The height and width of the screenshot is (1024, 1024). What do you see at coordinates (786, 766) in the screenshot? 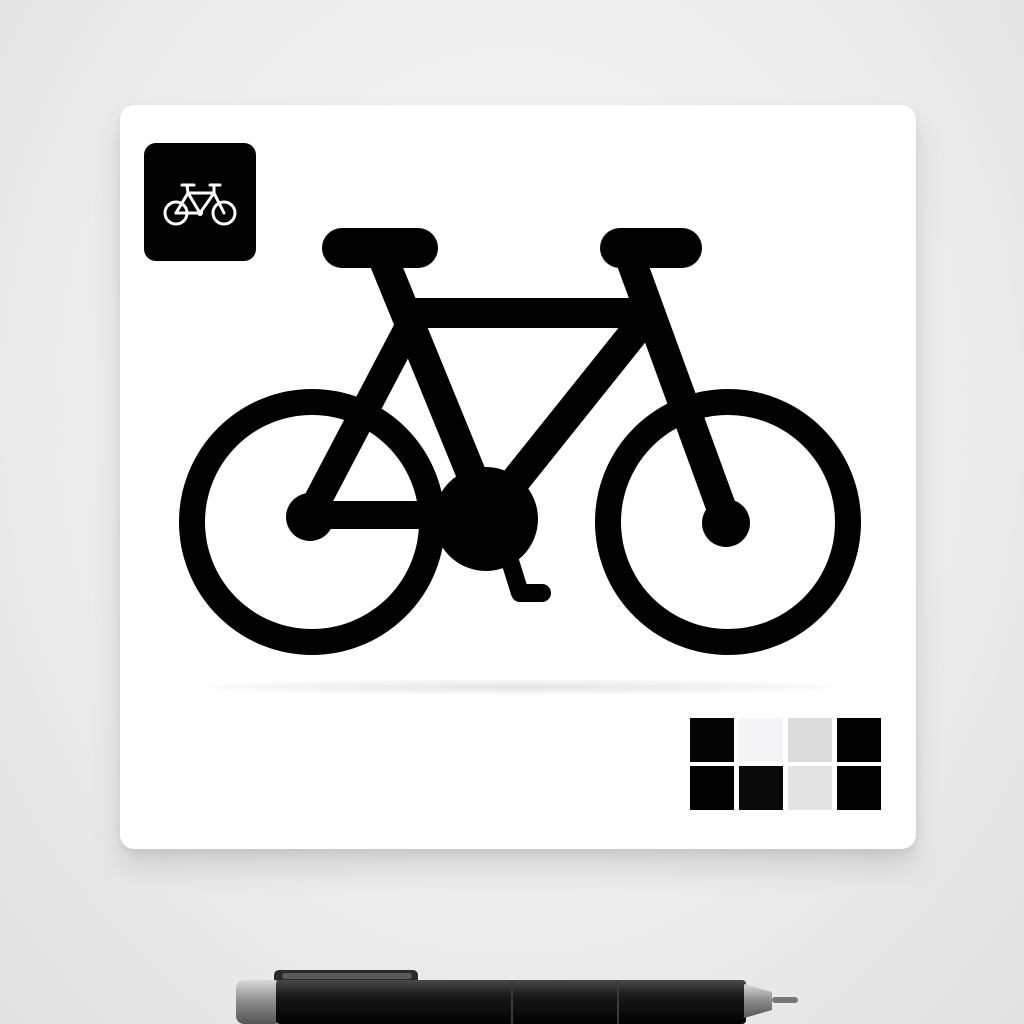
I see `color-swatch-grid` at bounding box center [786, 766].